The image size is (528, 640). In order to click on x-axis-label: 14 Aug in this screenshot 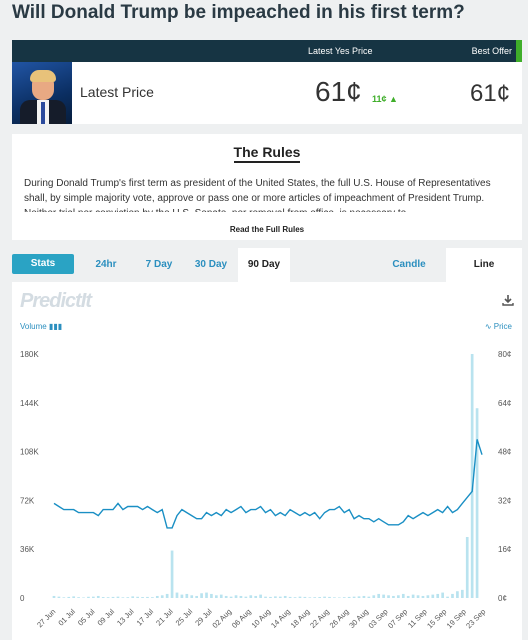, I will do `click(280, 618)`.